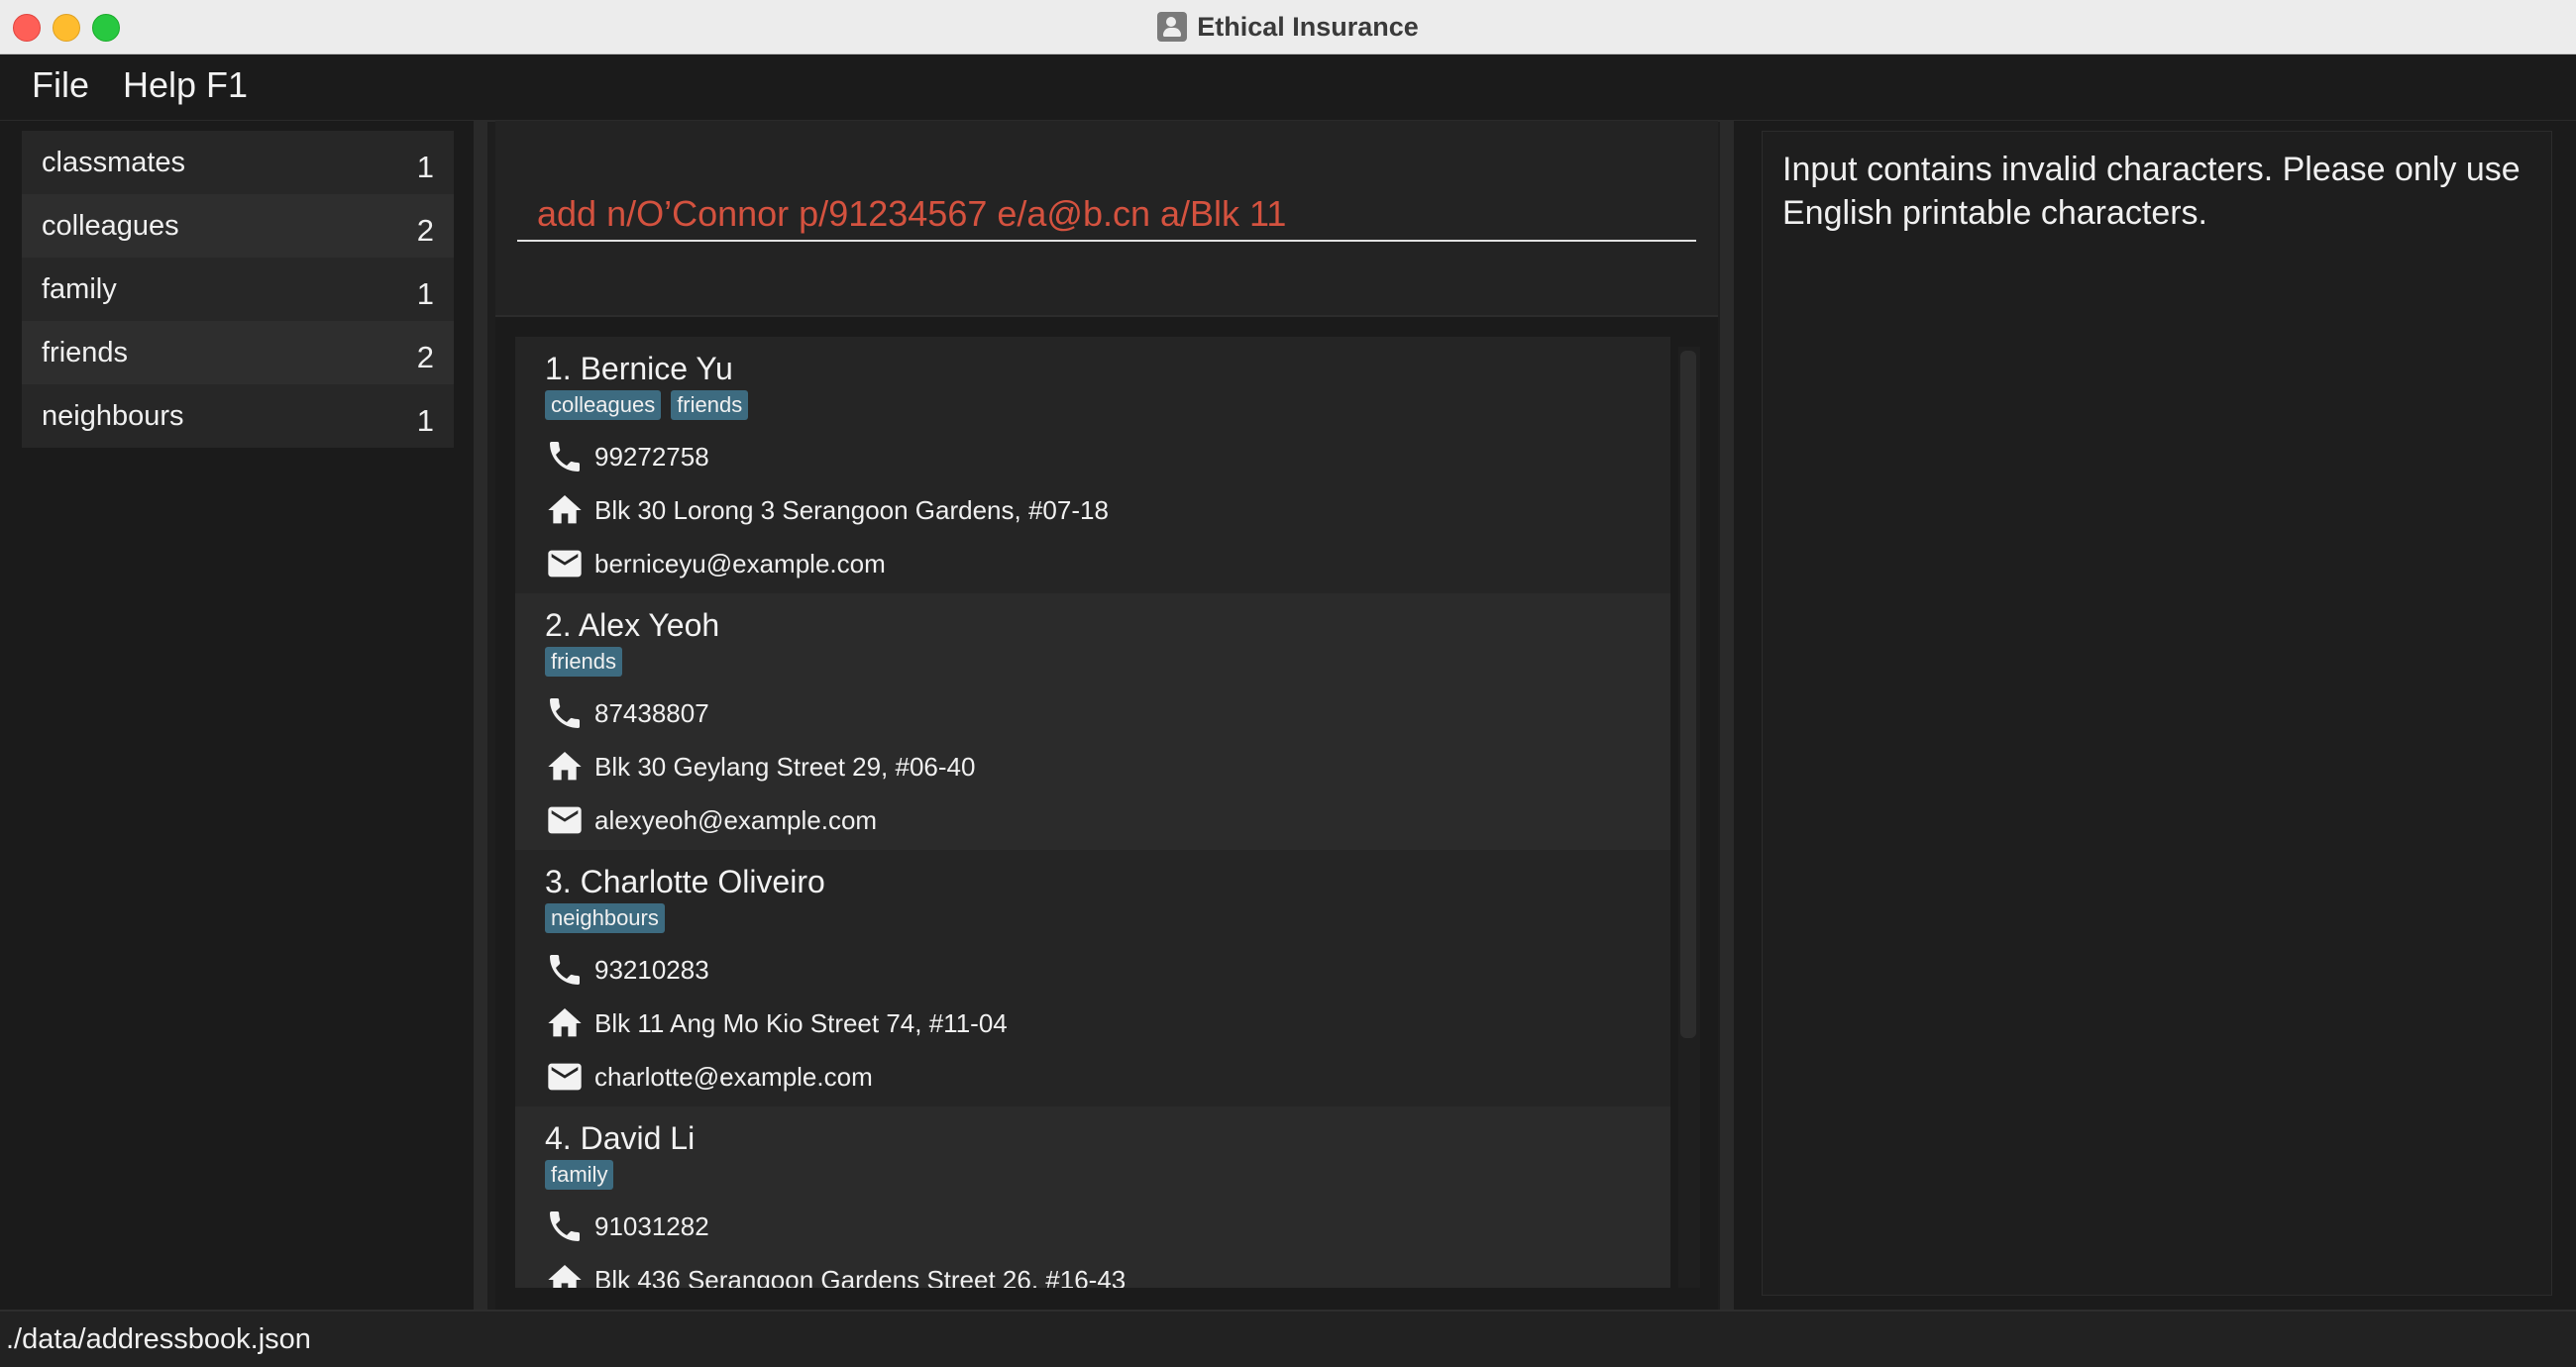 This screenshot has height=1367, width=2576. Describe the element at coordinates (1107, 1175) in the screenshot. I see `person-tags: family` at that location.